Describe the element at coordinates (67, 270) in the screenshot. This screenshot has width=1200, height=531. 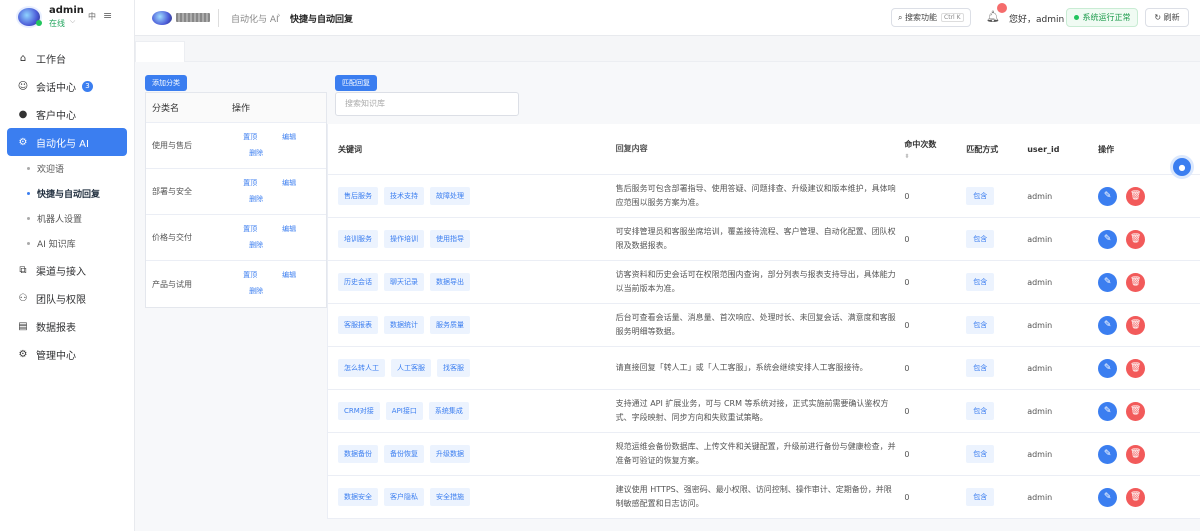
I see `sidebar-item-link: ⧉ 渠道与接入` at that location.